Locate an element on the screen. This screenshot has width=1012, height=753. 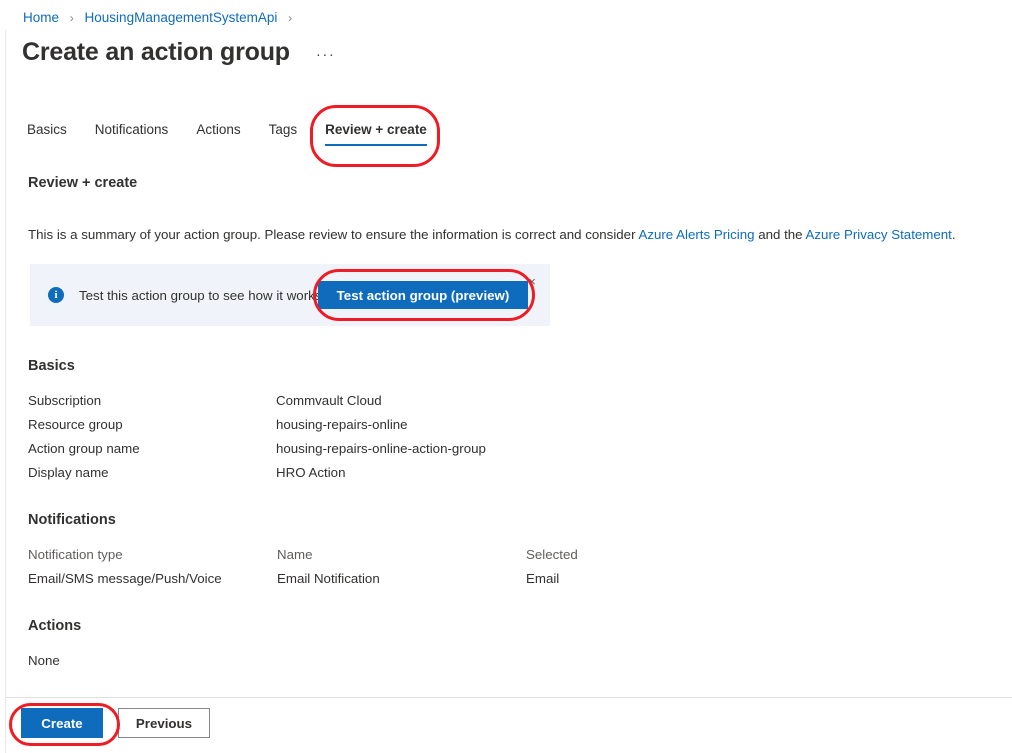
actions-value: None is located at coordinates (44, 660).